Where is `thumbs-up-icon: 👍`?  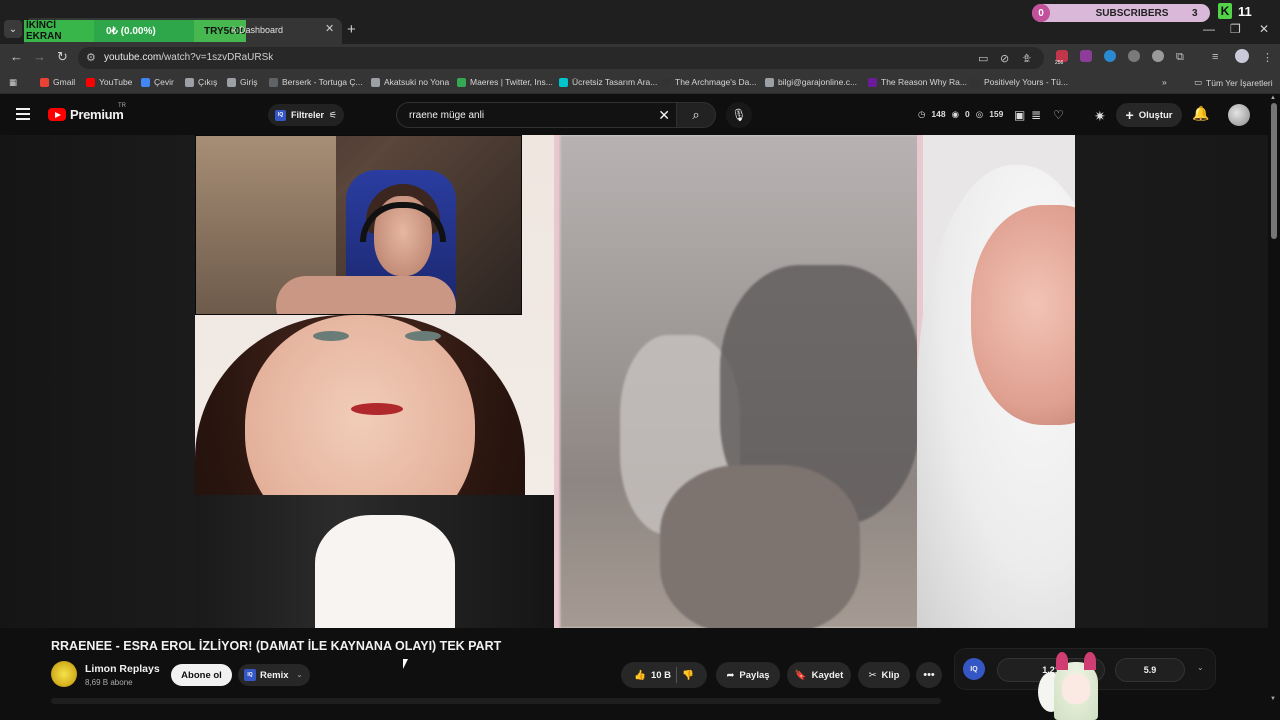 thumbs-up-icon: 👍 is located at coordinates (640, 675).